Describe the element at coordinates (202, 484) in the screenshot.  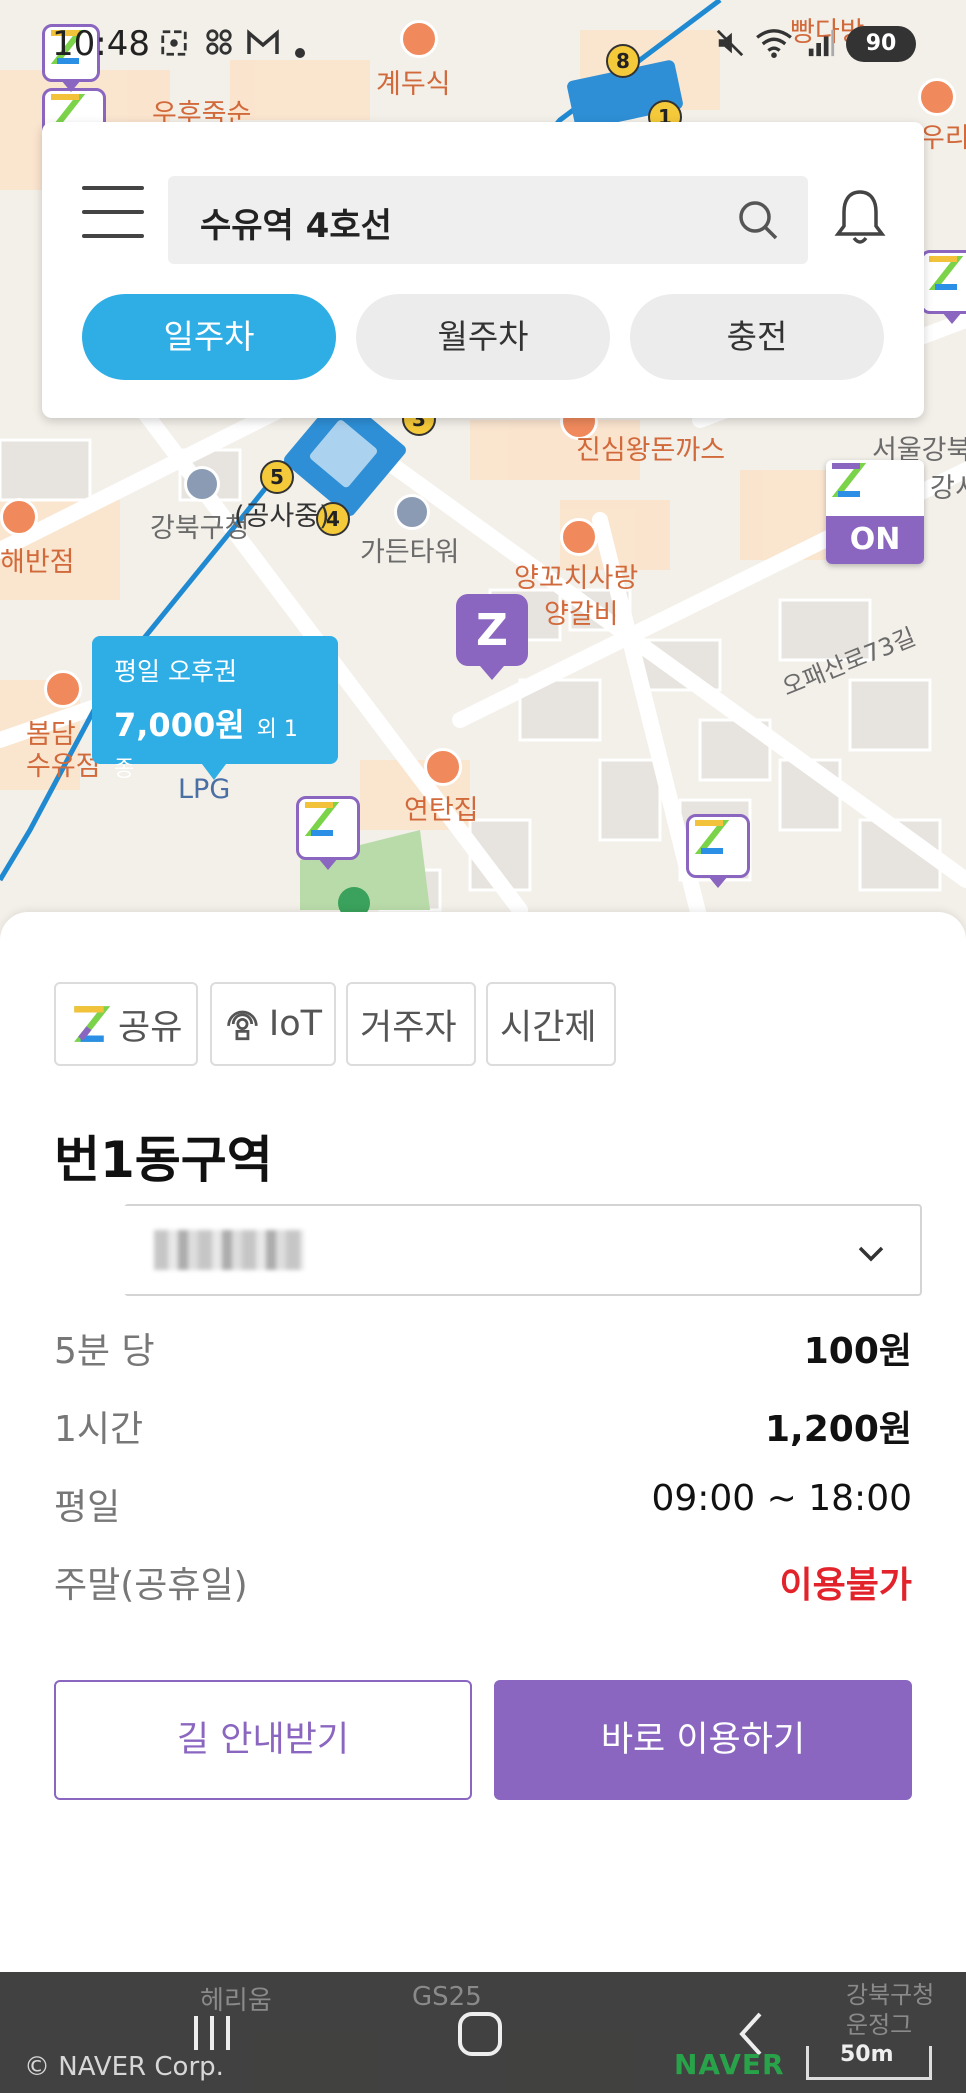
I see `public-office-poi-icon` at that location.